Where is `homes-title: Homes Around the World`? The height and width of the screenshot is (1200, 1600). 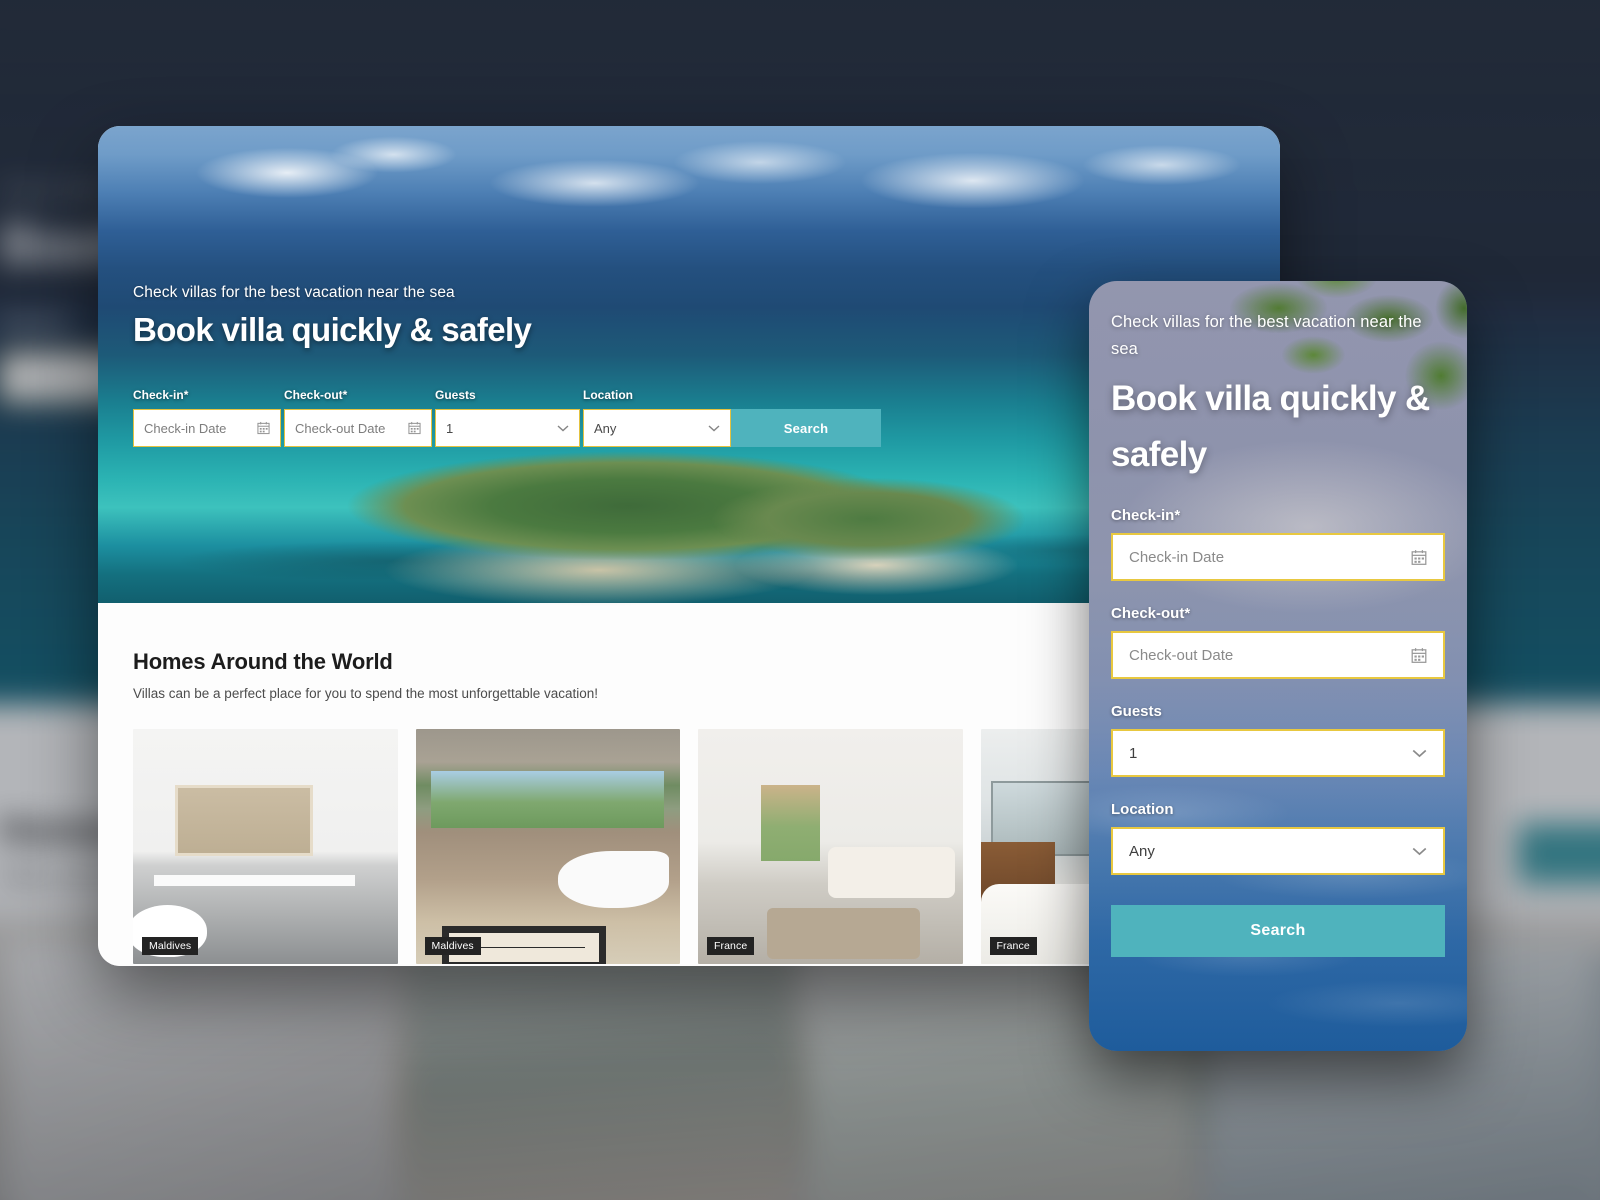
homes-title: Homes Around the World is located at coordinates (263, 661).